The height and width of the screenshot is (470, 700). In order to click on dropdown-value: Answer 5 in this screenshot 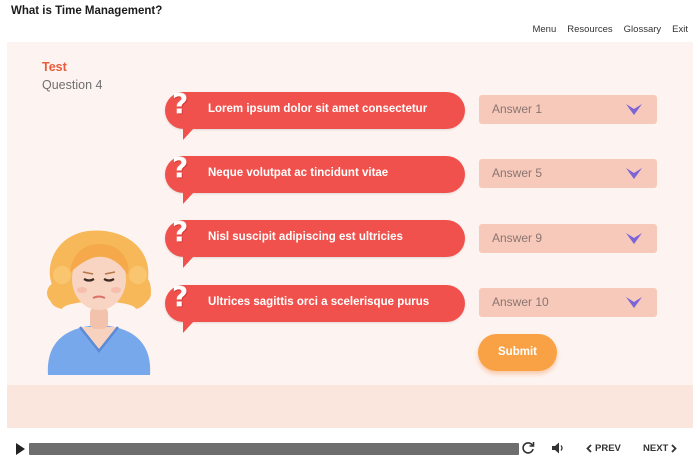, I will do `click(517, 173)`.